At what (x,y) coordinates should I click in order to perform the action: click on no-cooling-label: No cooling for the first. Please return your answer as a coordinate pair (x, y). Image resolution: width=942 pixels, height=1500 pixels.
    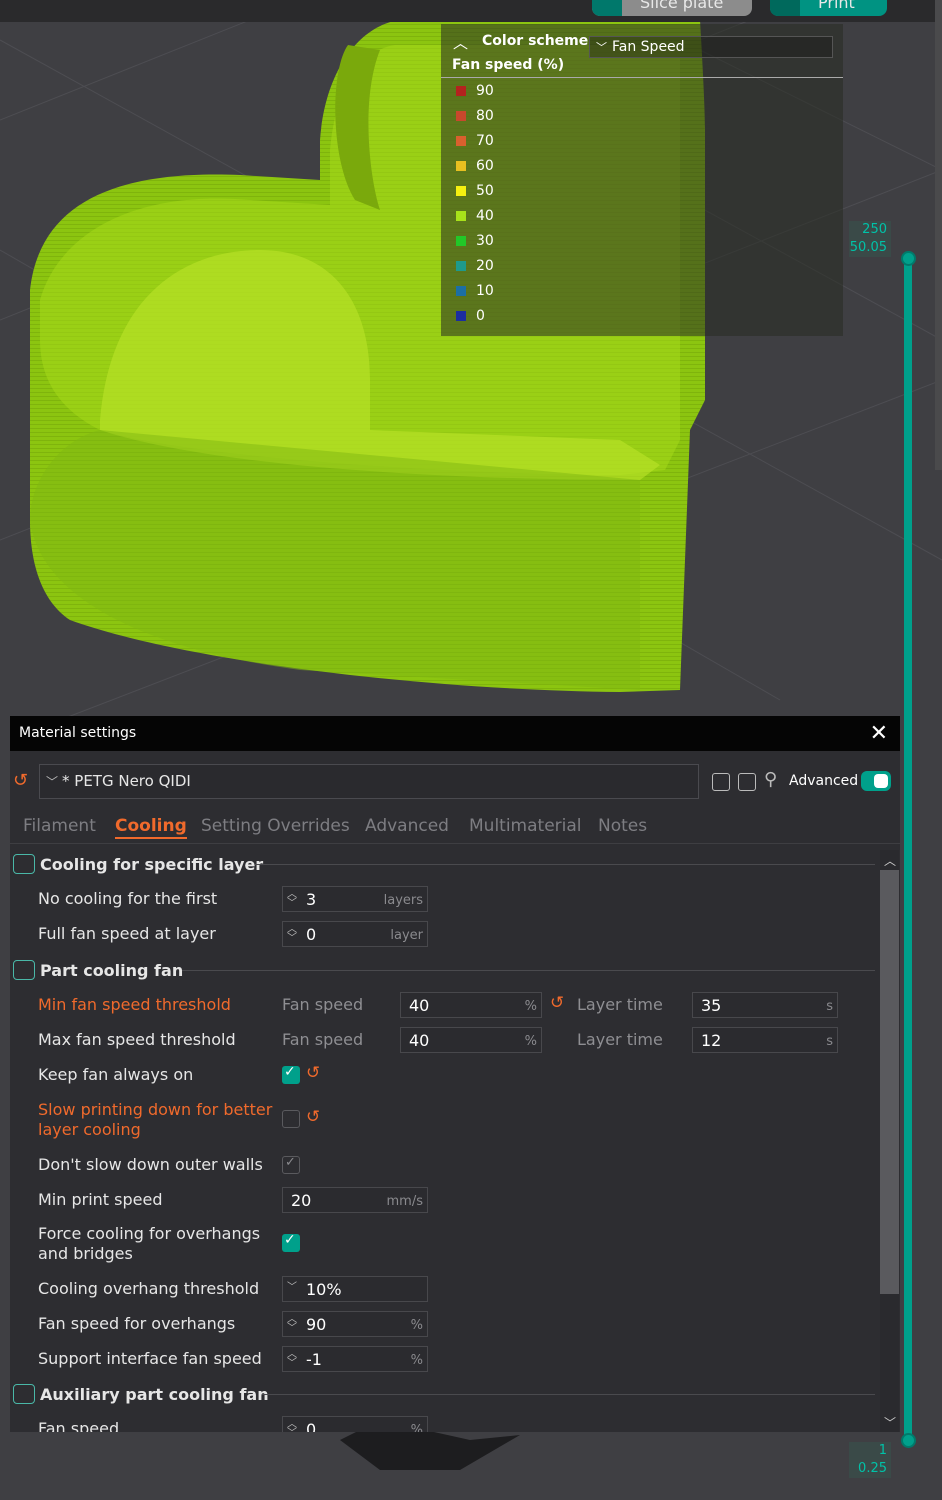
    Looking at the image, I should click on (128, 898).